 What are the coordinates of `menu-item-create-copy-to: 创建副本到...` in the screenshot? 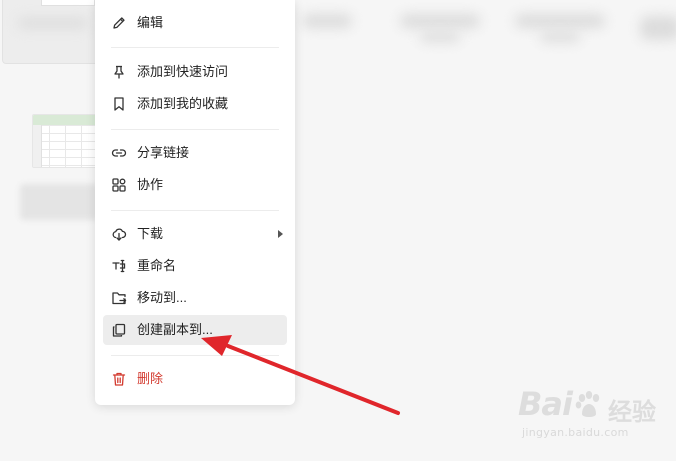 It's located at (195, 330).